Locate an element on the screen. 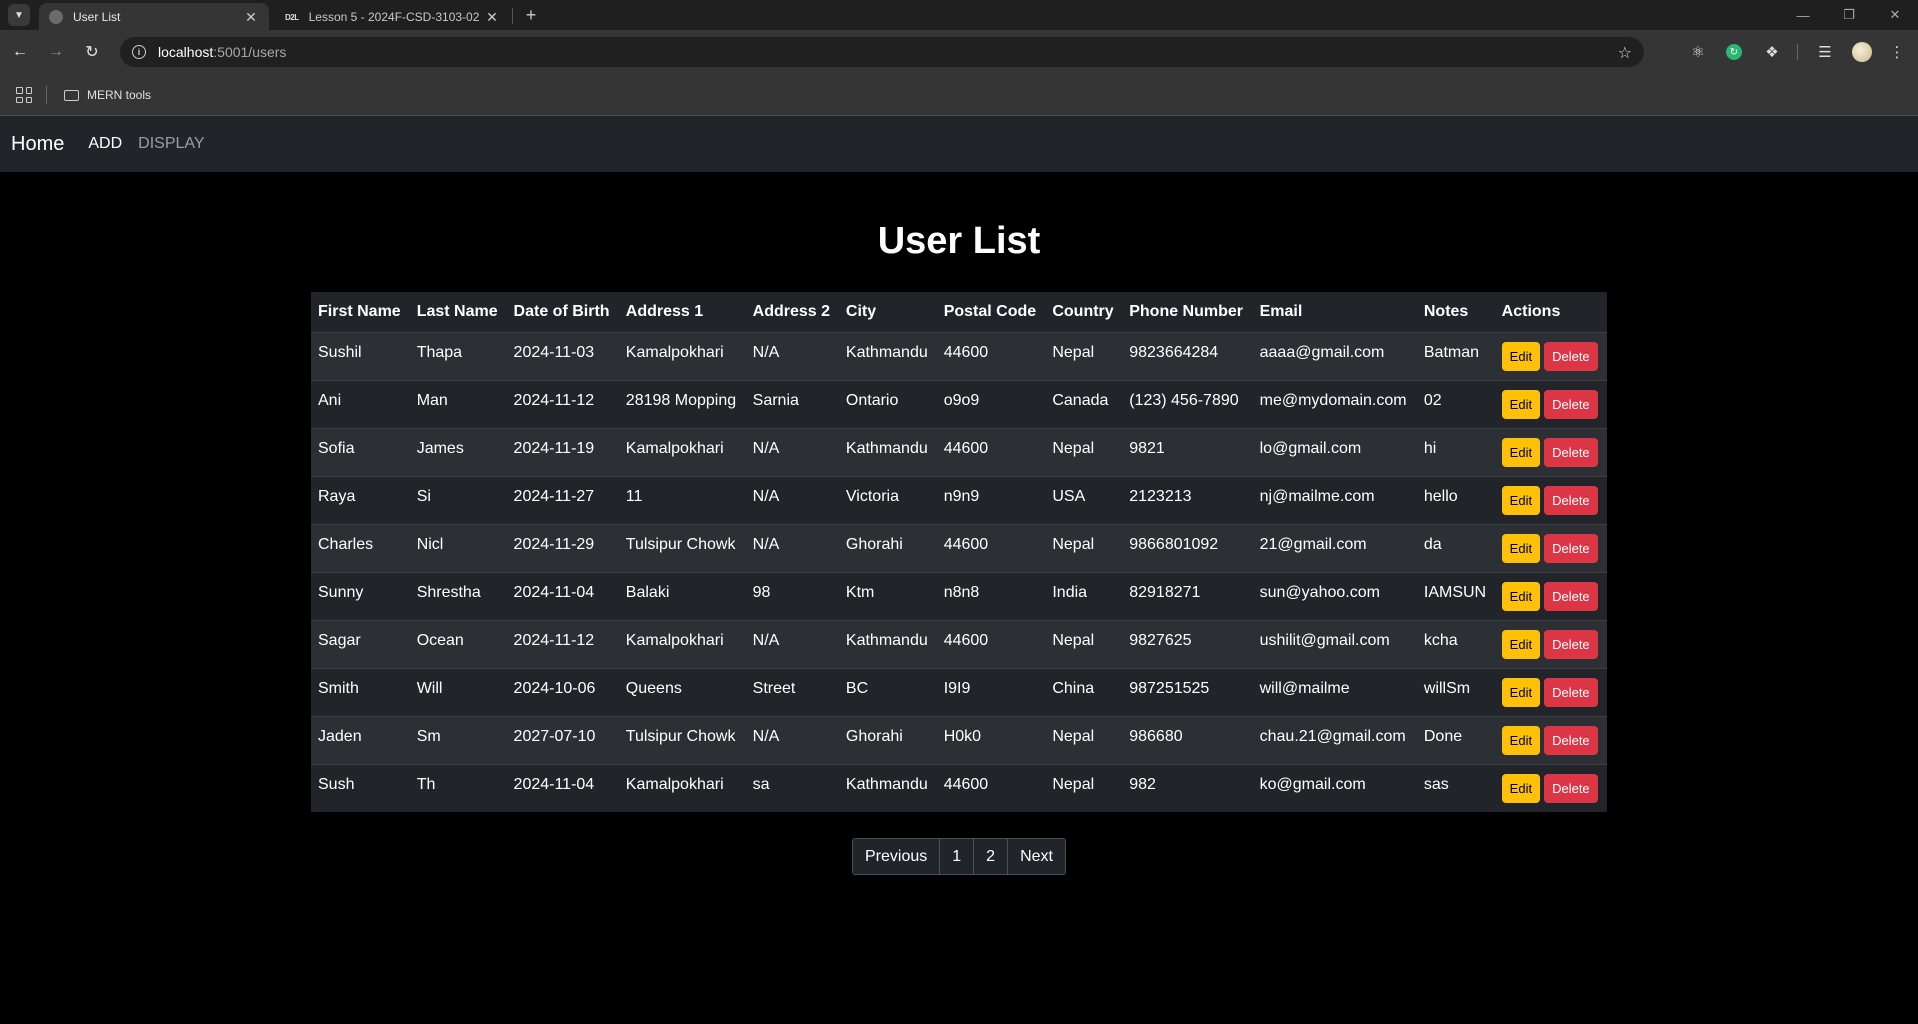 The height and width of the screenshot is (1024, 1918). tab-lesson: D2L Lesson 5 - 2024F-CSD-3103-02 ✕ is located at coordinates (392, 17).